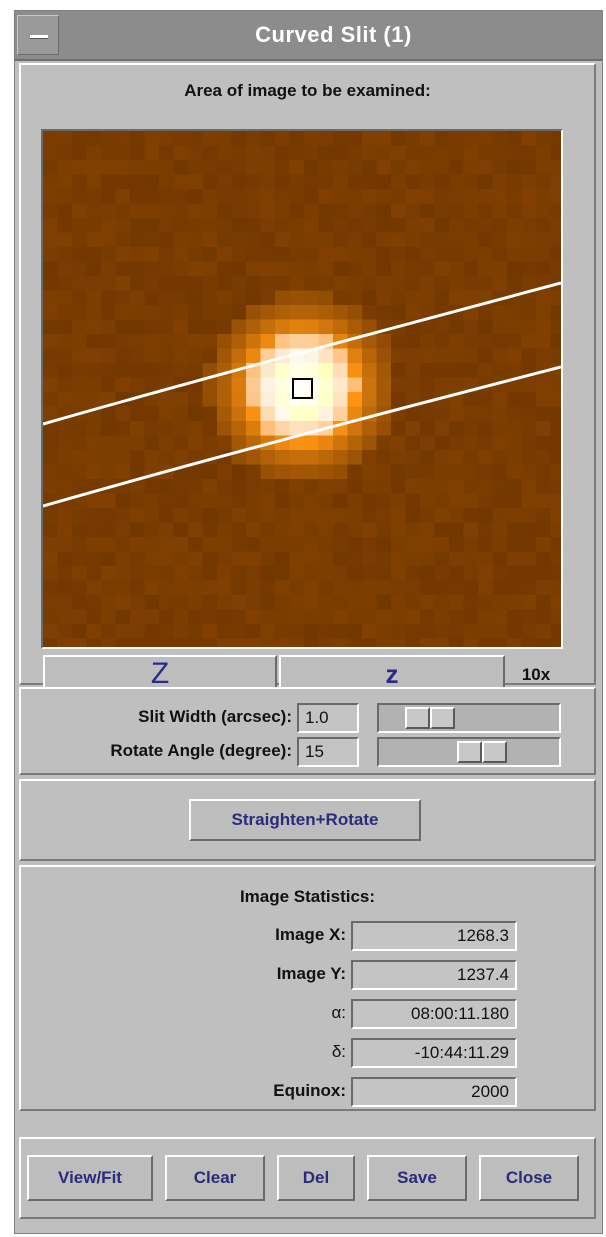  What do you see at coordinates (307, 896) in the screenshot?
I see `image-statistics-title: Image Statistics:` at bounding box center [307, 896].